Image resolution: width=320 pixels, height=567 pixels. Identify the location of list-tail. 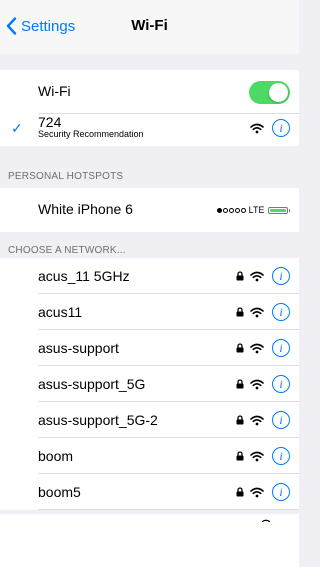
(149, 540).